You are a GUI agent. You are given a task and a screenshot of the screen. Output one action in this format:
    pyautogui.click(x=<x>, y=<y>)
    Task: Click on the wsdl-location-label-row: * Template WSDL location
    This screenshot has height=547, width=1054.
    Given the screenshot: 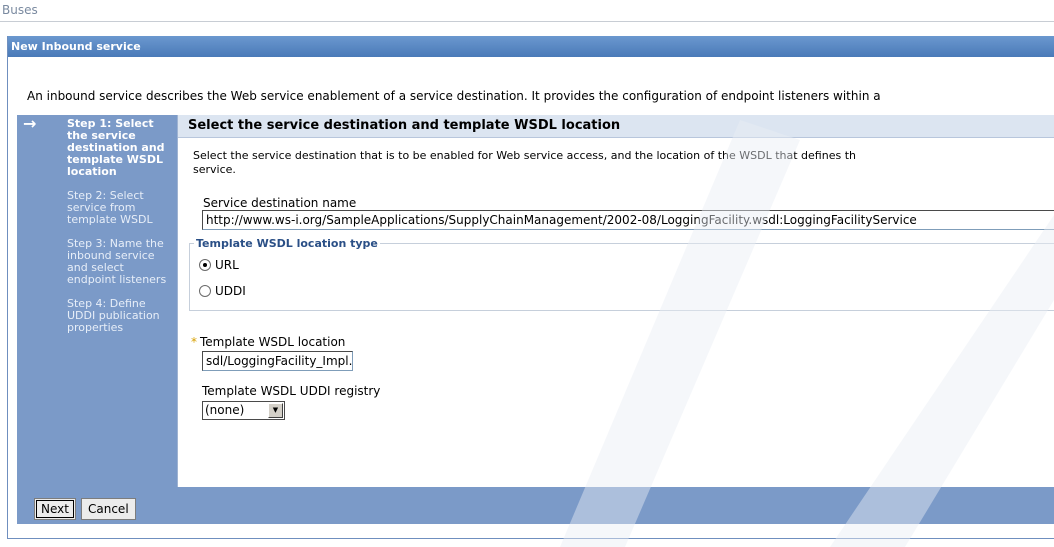 What is the action you would take?
    pyautogui.click(x=268, y=342)
    